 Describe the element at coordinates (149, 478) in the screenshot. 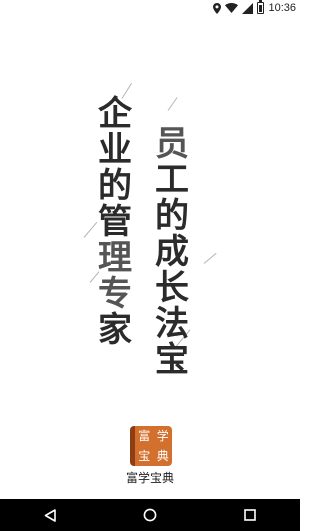

I see `app-name: 富学宝典` at that location.